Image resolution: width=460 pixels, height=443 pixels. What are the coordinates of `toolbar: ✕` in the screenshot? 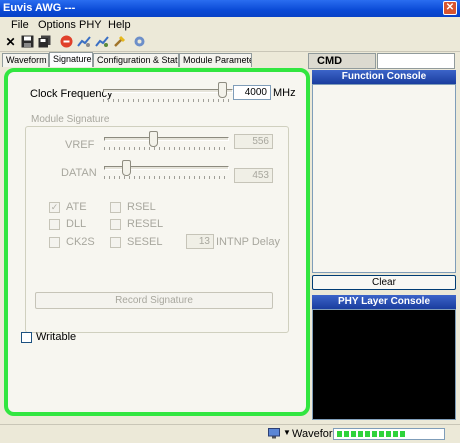 It's located at (230, 43).